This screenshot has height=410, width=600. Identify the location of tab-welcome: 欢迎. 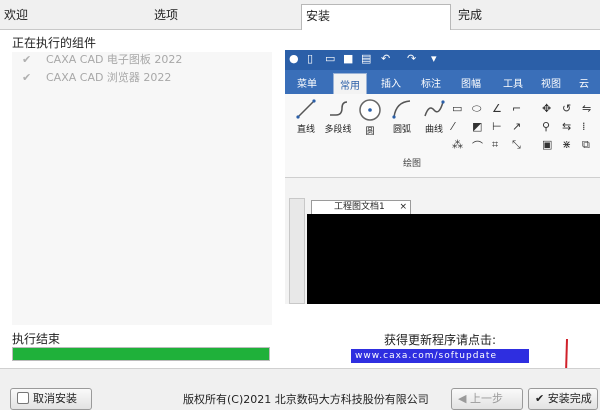
(14, 16).